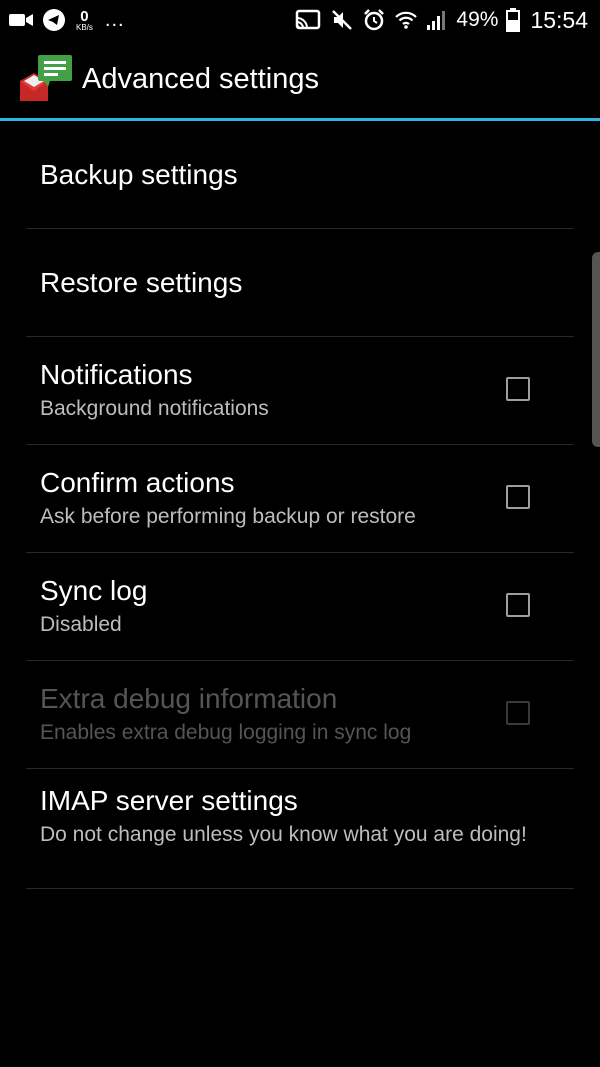  I want to click on telegram-icon, so click(54, 20).